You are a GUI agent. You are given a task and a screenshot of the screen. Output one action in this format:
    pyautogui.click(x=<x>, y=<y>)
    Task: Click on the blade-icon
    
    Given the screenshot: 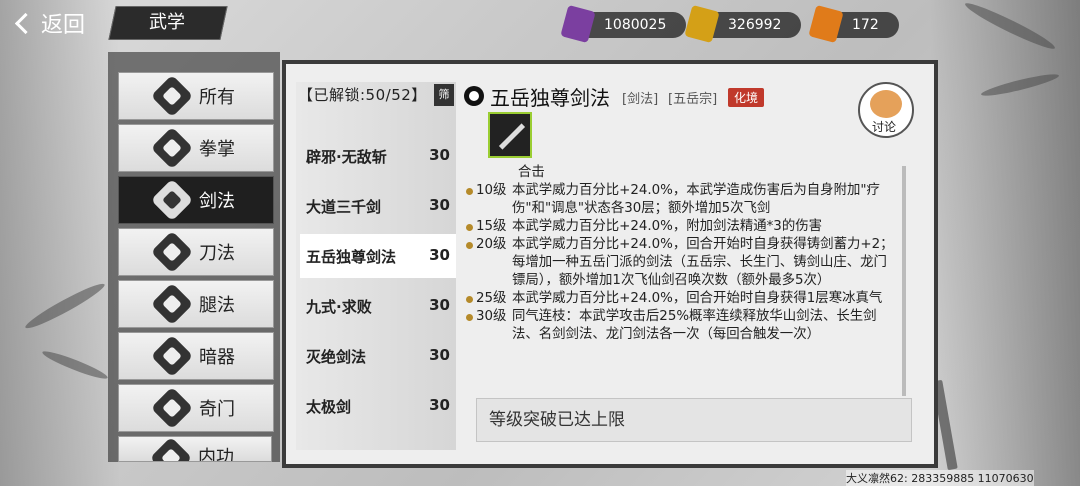 What is the action you would take?
    pyautogui.click(x=172, y=252)
    